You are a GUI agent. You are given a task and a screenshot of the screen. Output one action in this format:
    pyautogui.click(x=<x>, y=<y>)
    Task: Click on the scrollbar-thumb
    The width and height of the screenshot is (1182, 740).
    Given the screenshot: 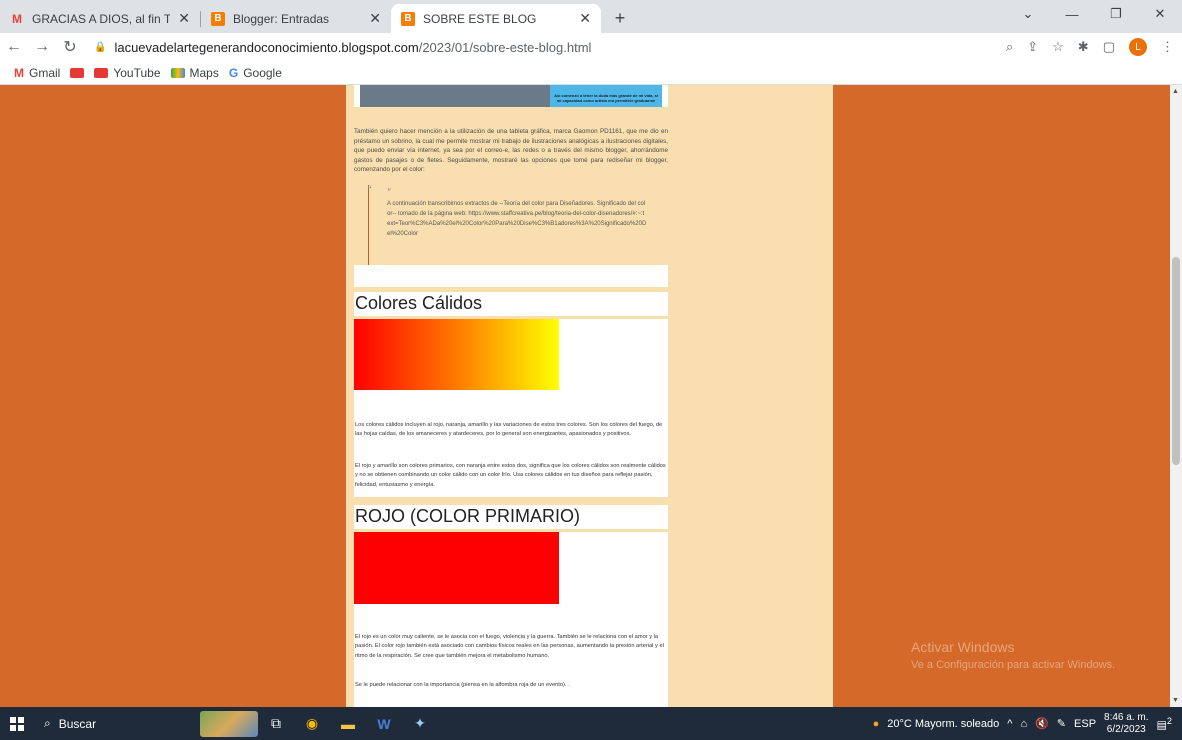 What is the action you would take?
    pyautogui.click(x=1176, y=361)
    